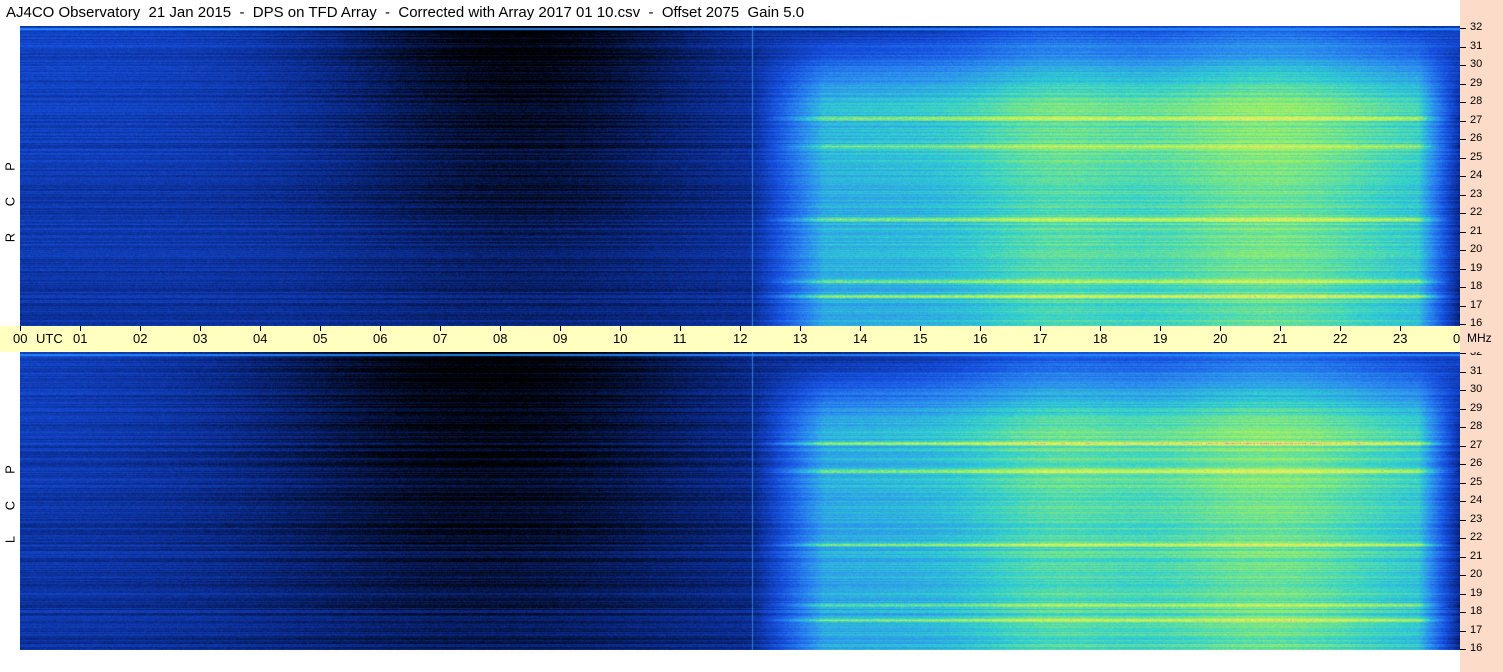 The image size is (1503, 672). I want to click on utc-tick-label: 15, so click(920, 338).